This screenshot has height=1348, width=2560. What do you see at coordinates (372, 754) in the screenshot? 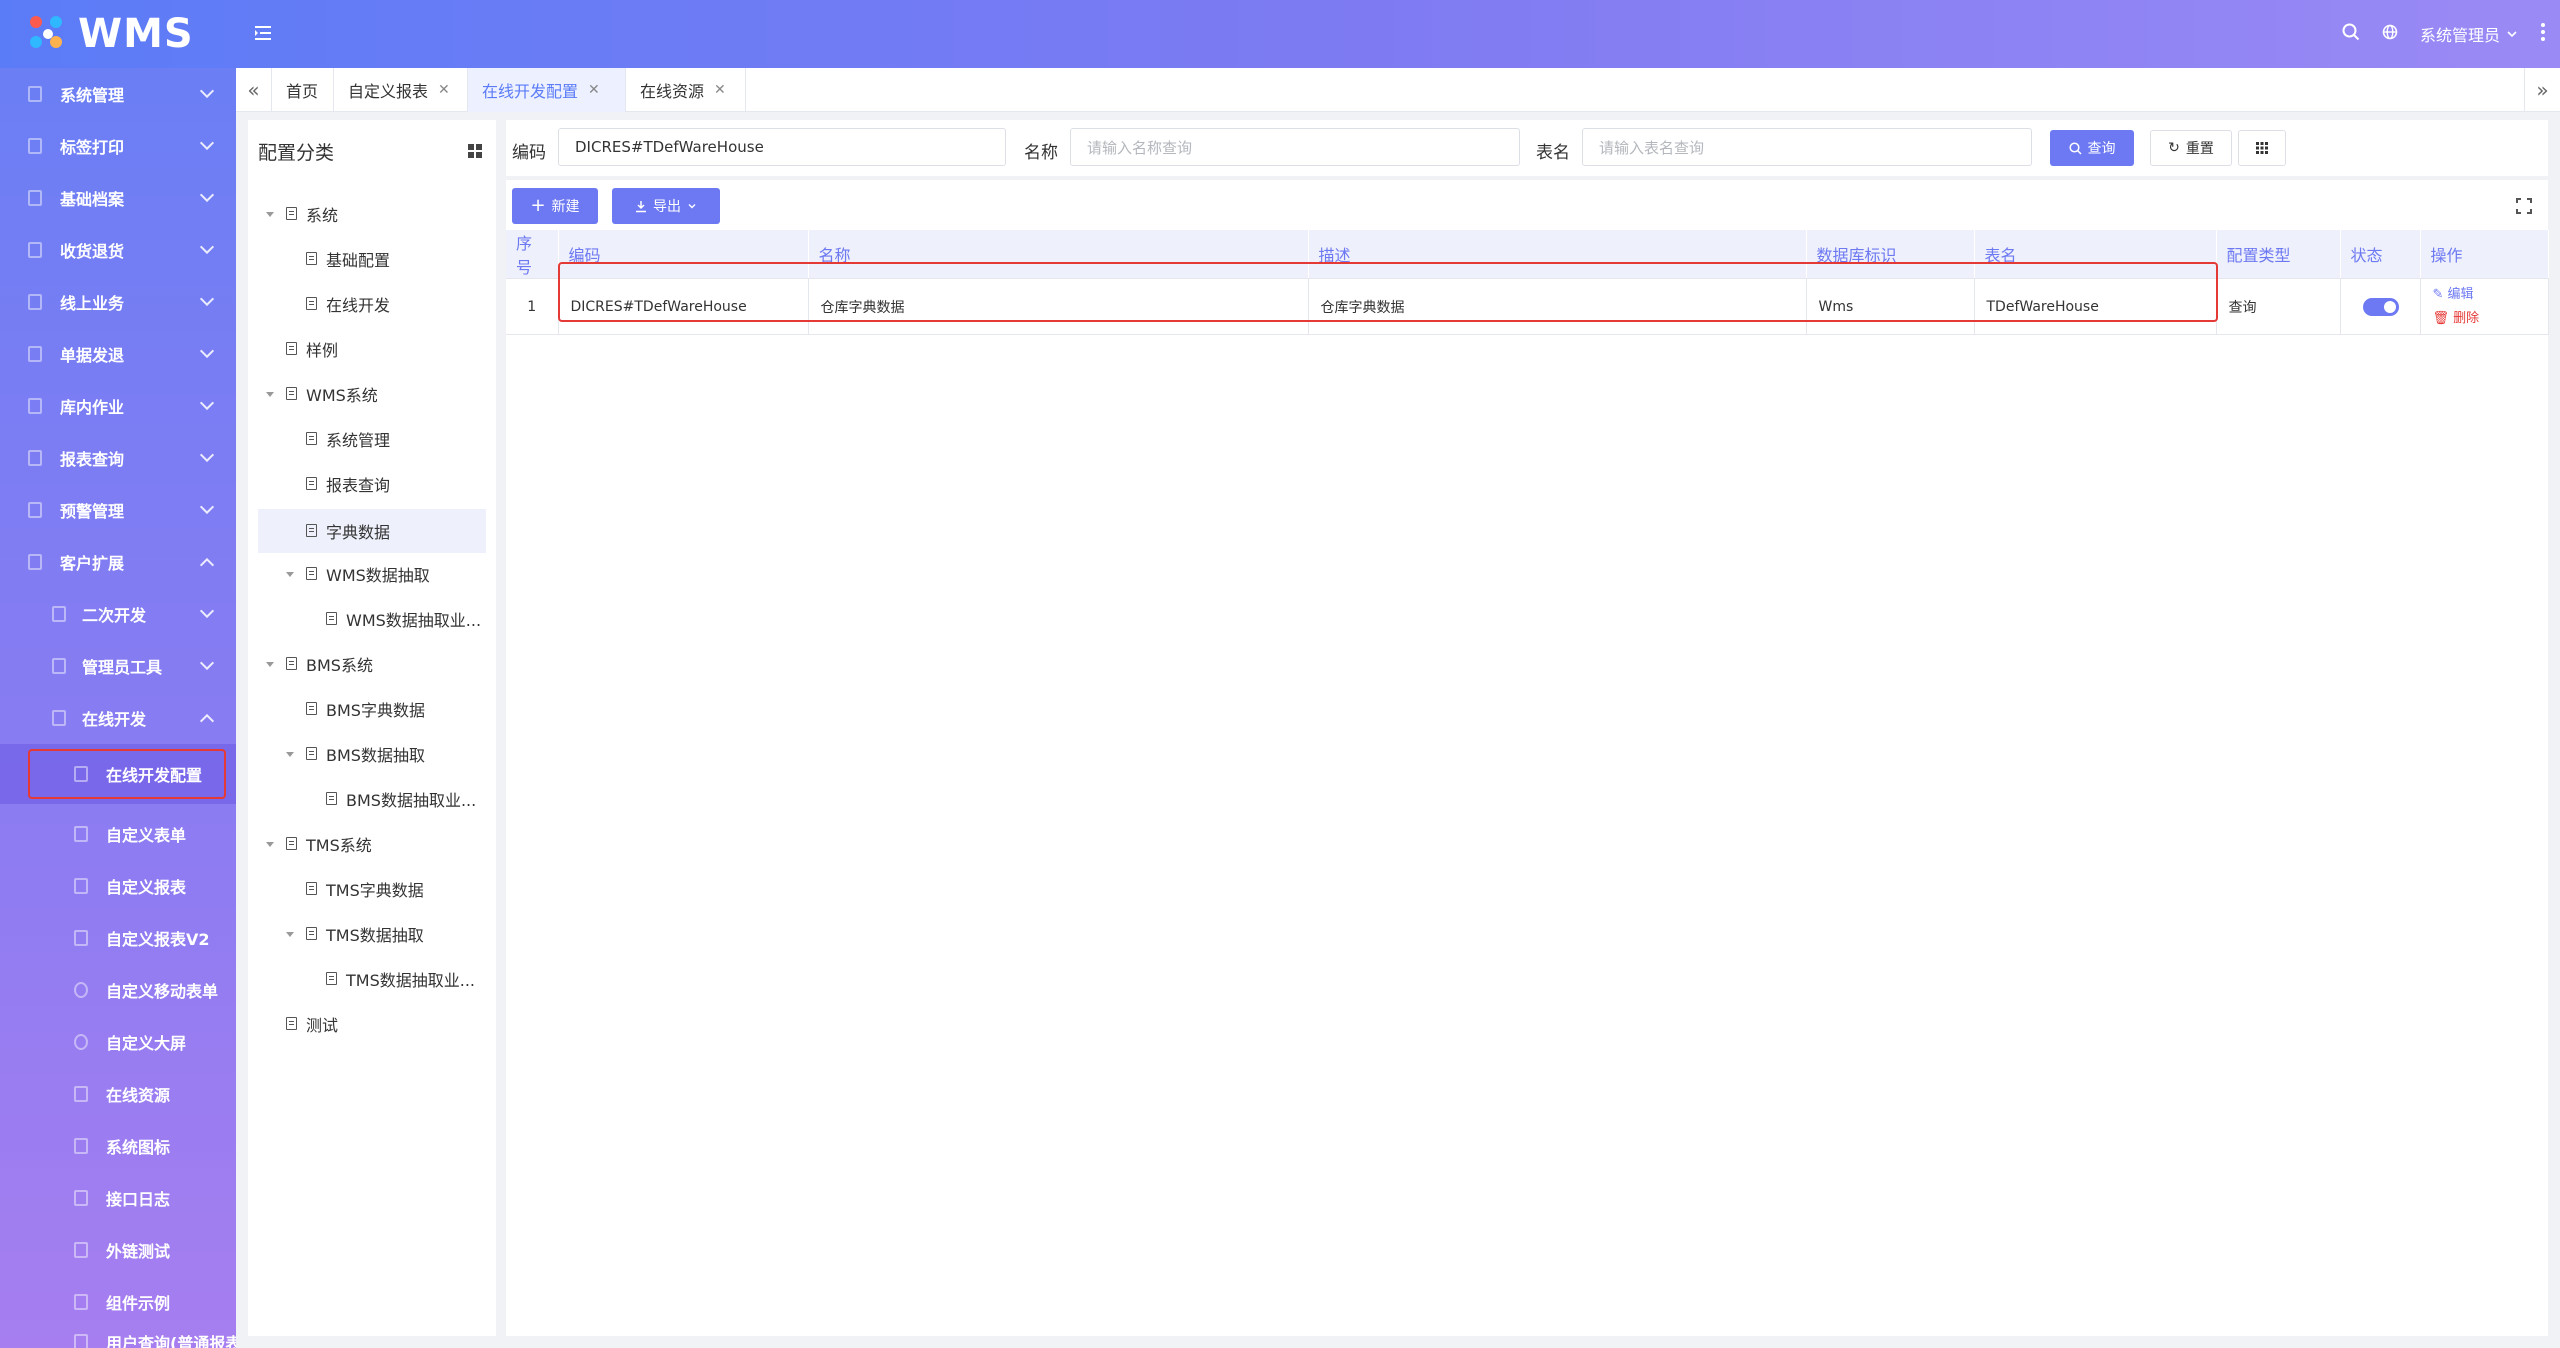
I see `tree-node: BMS数据抽取` at bounding box center [372, 754].